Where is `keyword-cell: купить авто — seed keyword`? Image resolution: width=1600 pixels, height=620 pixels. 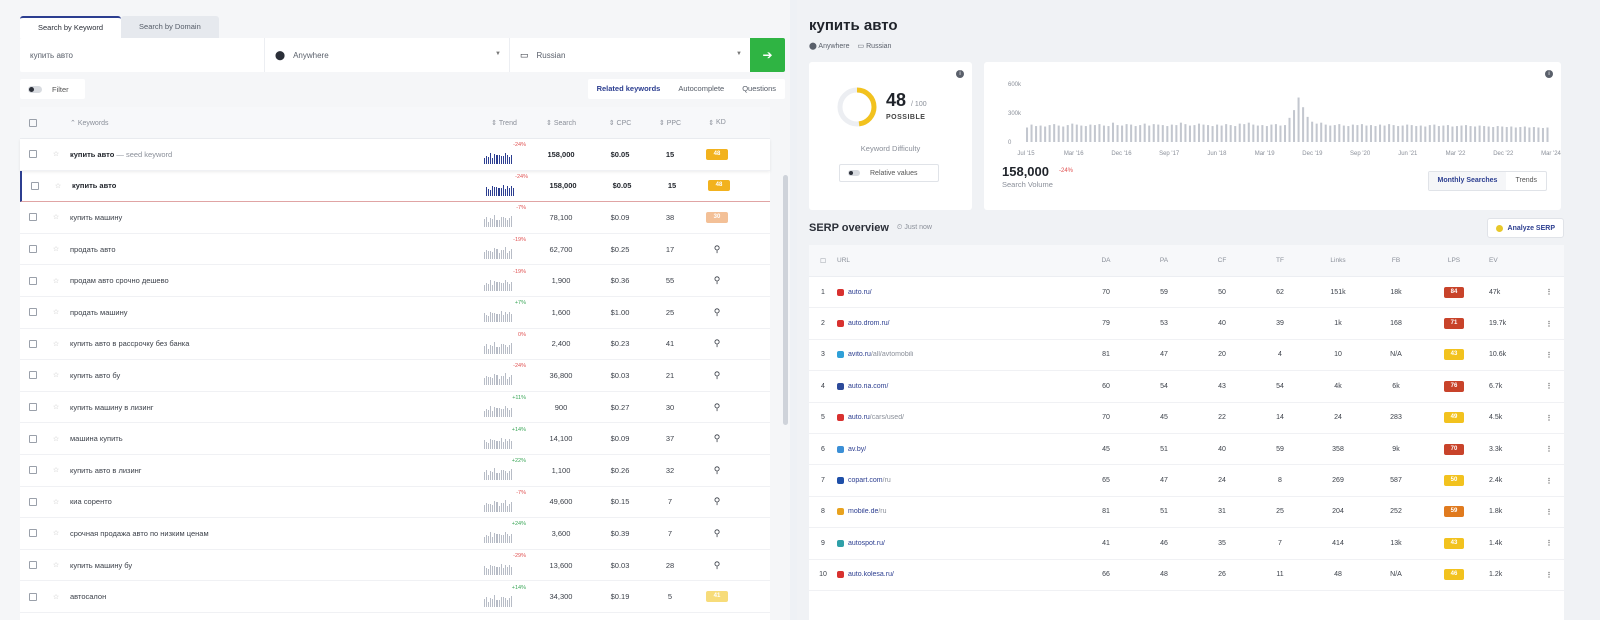
keyword-cell: купить авто — seed keyword is located at coordinates (272, 154).